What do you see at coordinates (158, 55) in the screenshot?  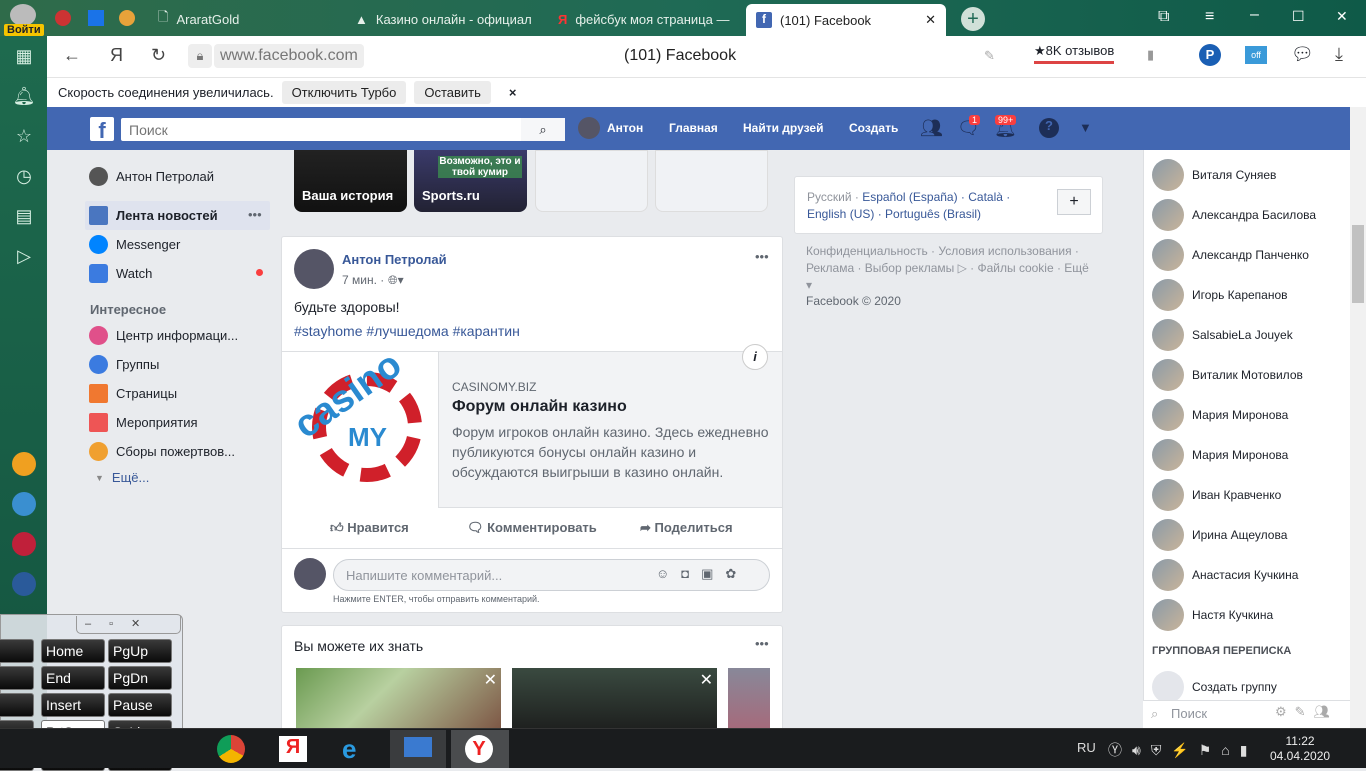 I see `reload-icon: ↻` at bounding box center [158, 55].